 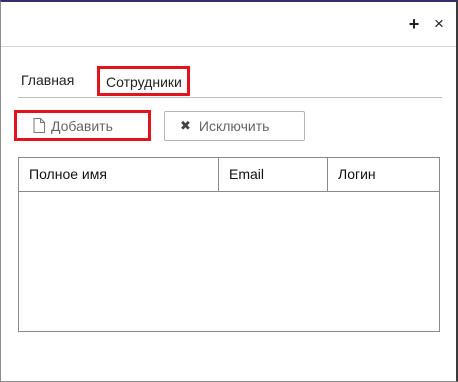 I want to click on tab-bar: Главная Сотрудники, so click(x=230, y=82).